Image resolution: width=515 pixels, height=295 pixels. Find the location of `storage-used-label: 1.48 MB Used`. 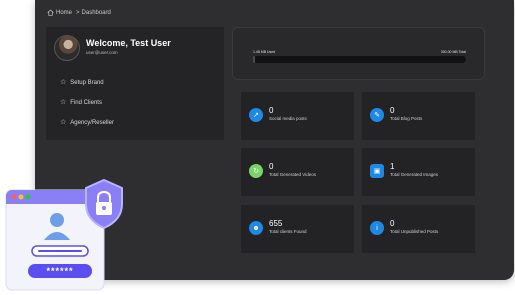

storage-used-label: 1.48 MB Used is located at coordinates (264, 52).